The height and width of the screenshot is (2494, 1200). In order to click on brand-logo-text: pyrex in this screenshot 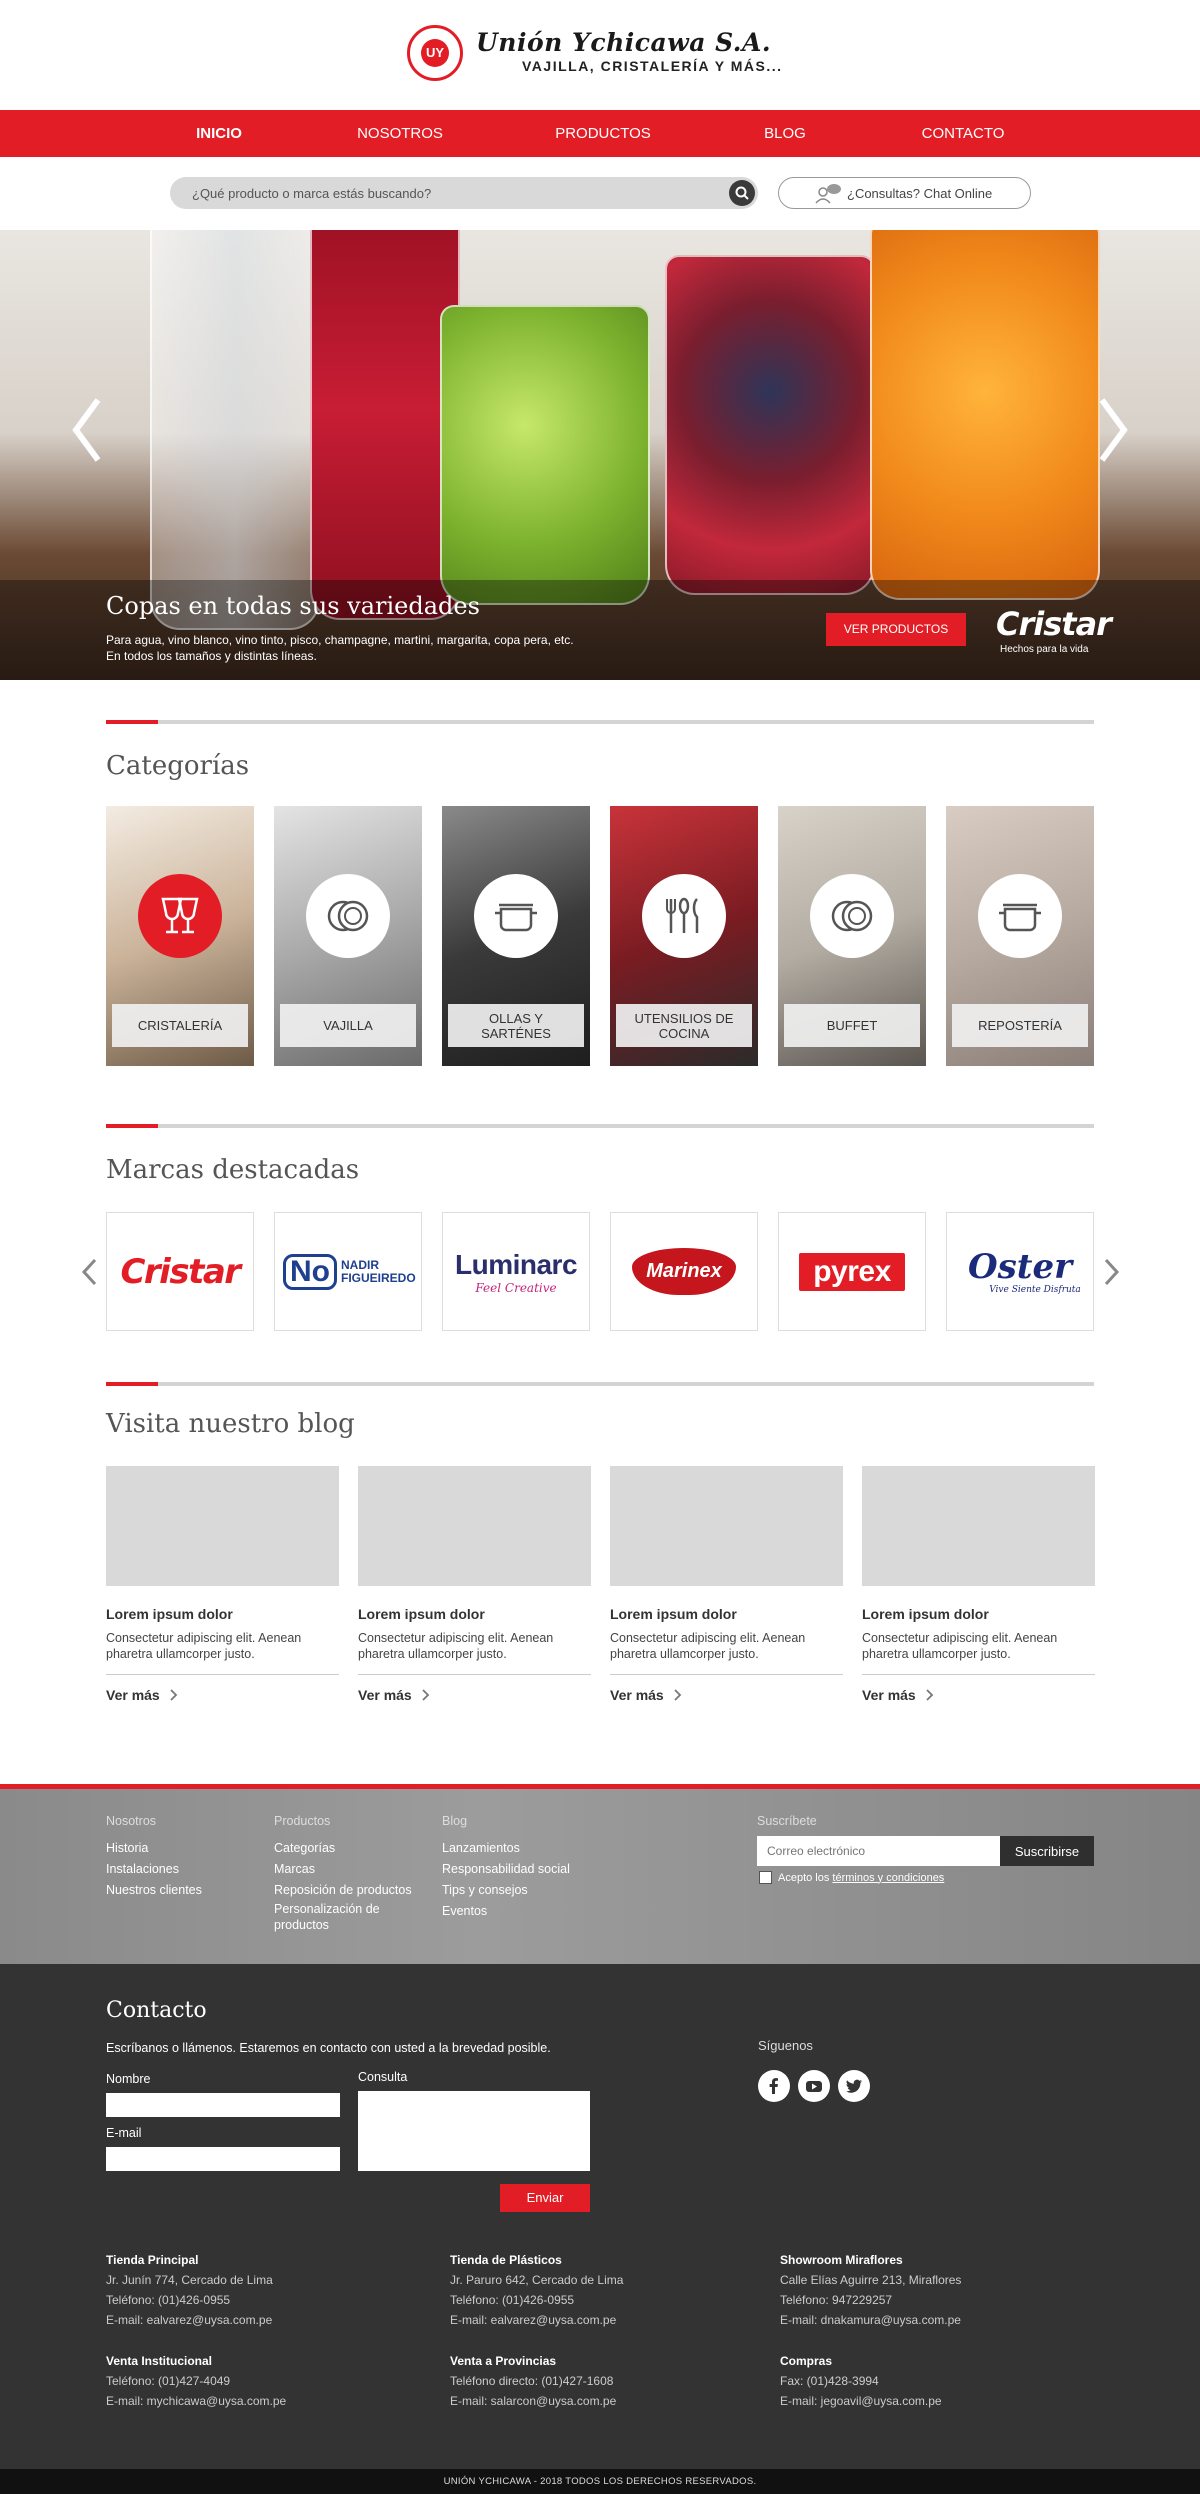, I will do `click(852, 1271)`.